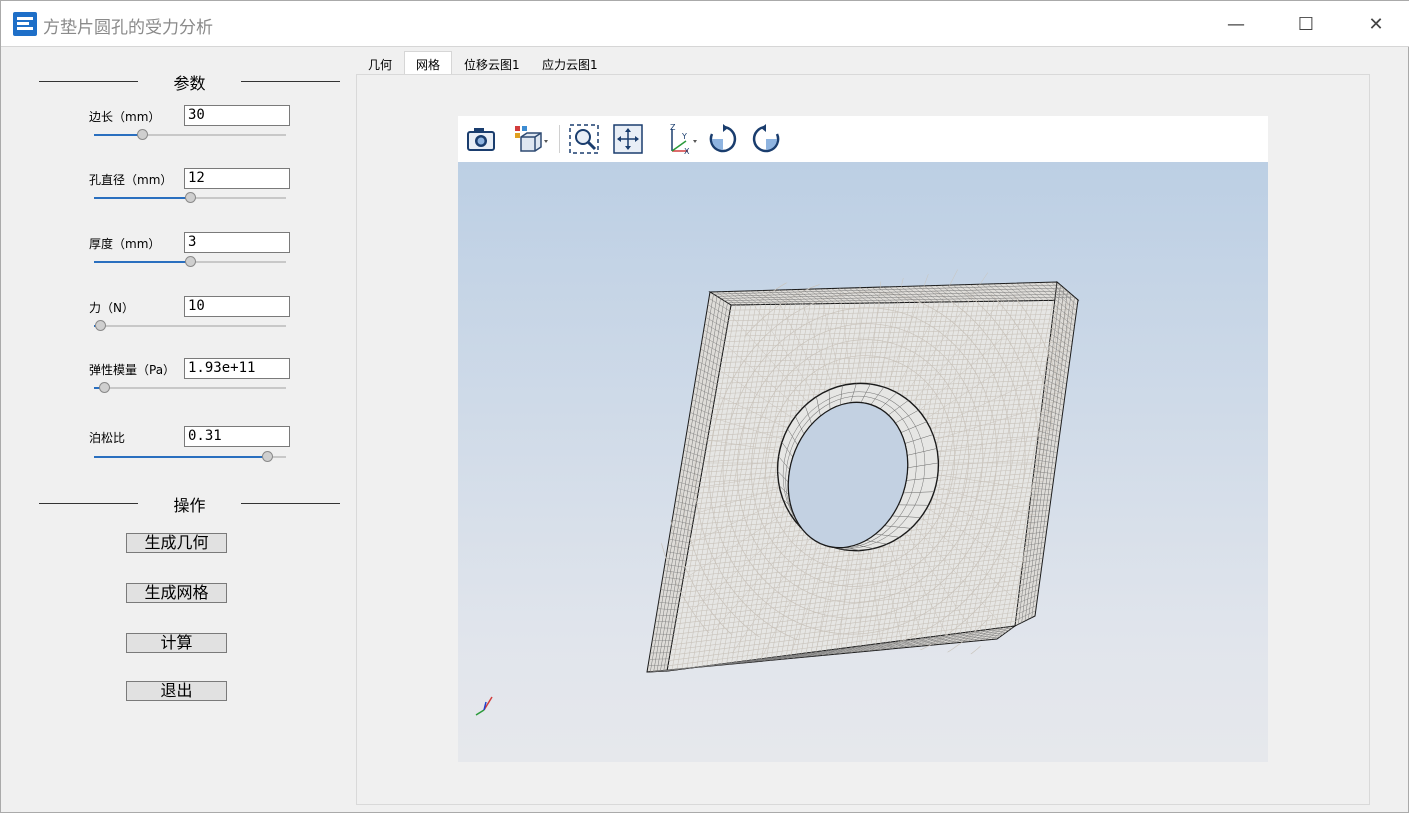 Image resolution: width=1409 pixels, height=813 pixels. I want to click on generate-mesh-button: 生成网格, so click(176, 593).